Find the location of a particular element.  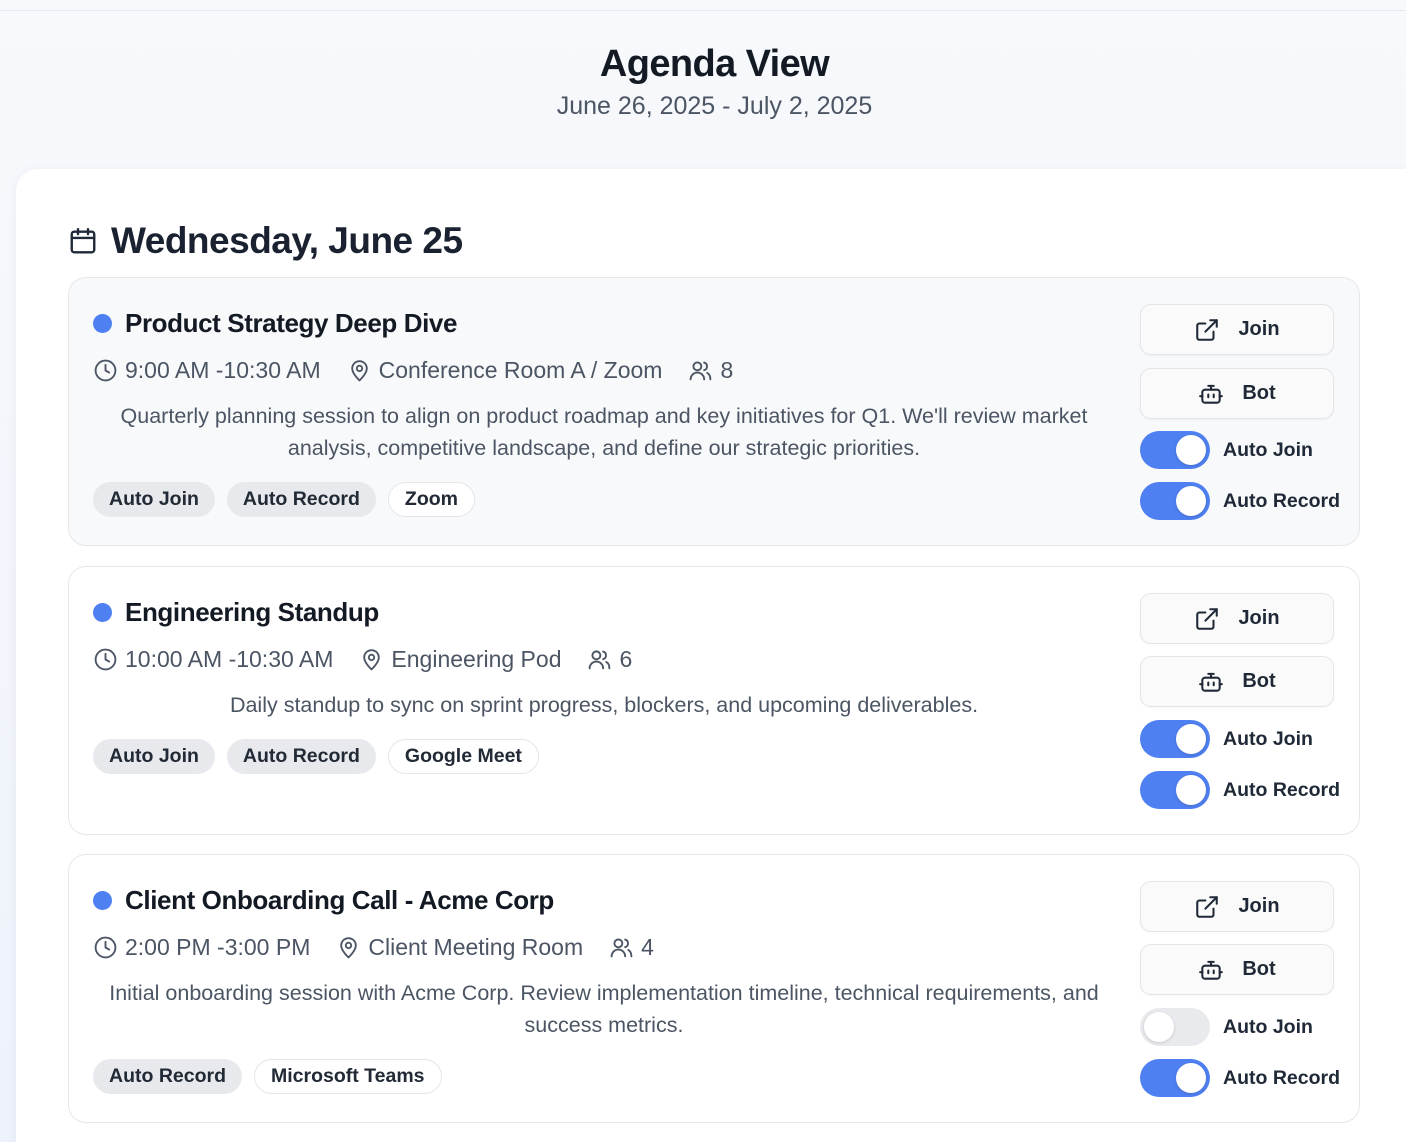

tag-platform: Microsoft Teams is located at coordinates (348, 1076).